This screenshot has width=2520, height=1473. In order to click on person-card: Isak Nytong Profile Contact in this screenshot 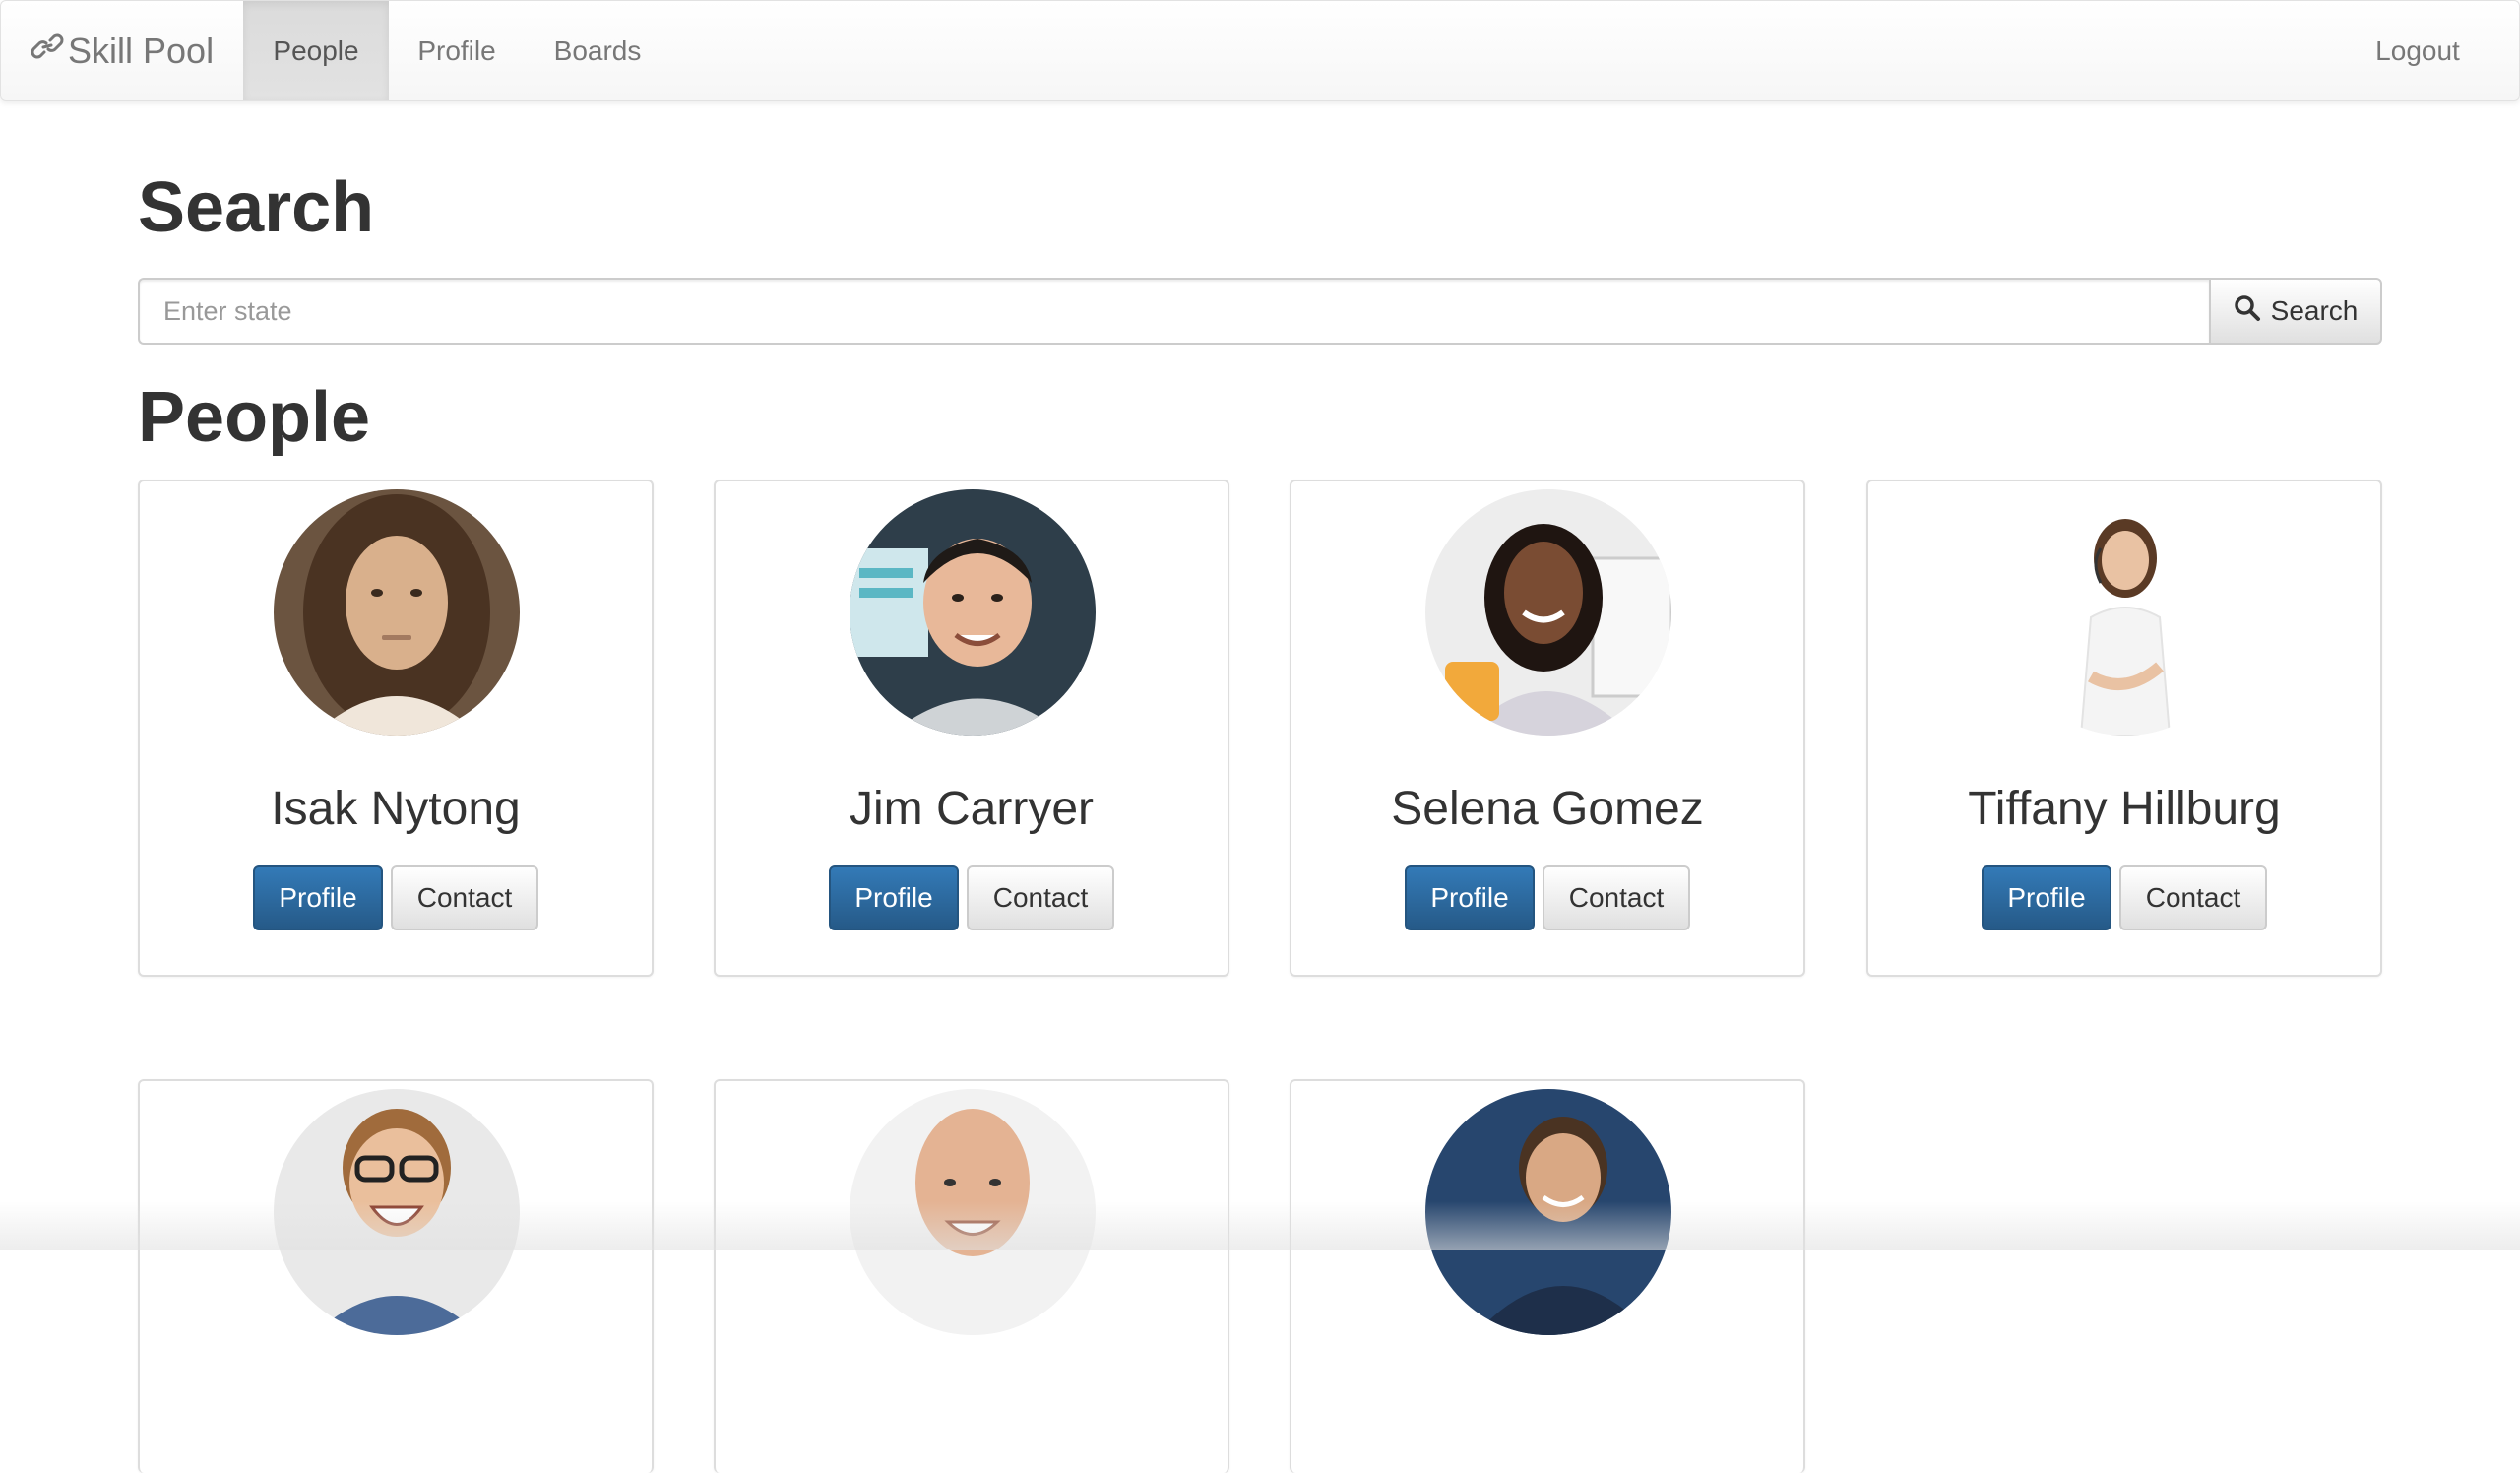, I will do `click(396, 728)`.